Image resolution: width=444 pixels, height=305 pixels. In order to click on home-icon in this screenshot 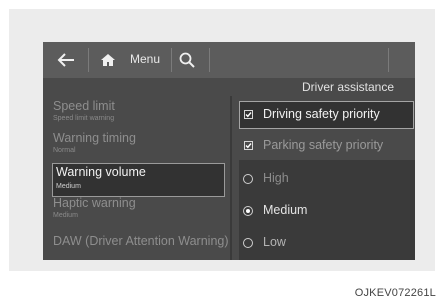, I will do `click(108, 60)`.